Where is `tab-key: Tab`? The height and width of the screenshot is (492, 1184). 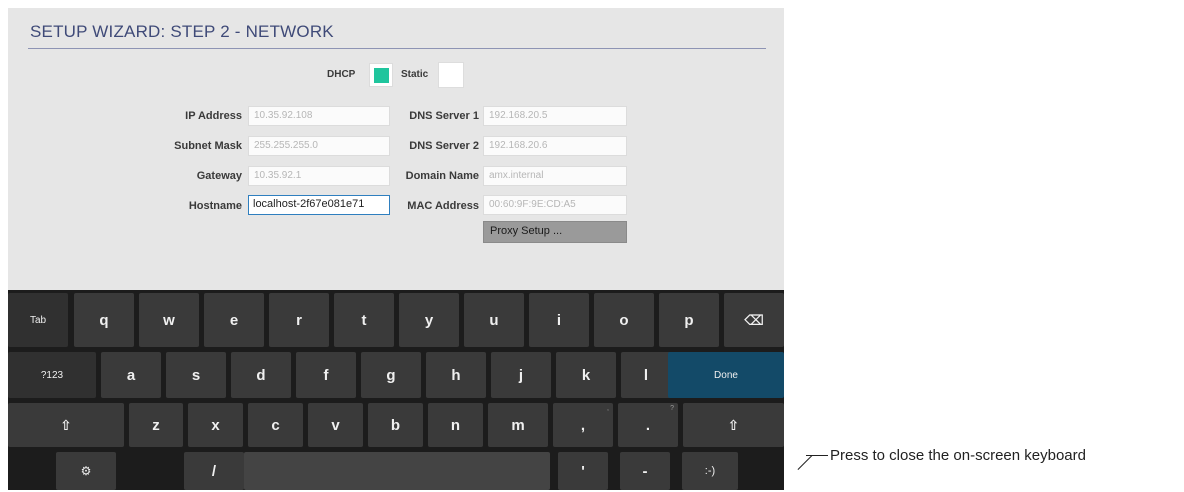 tab-key: Tab is located at coordinates (38, 320).